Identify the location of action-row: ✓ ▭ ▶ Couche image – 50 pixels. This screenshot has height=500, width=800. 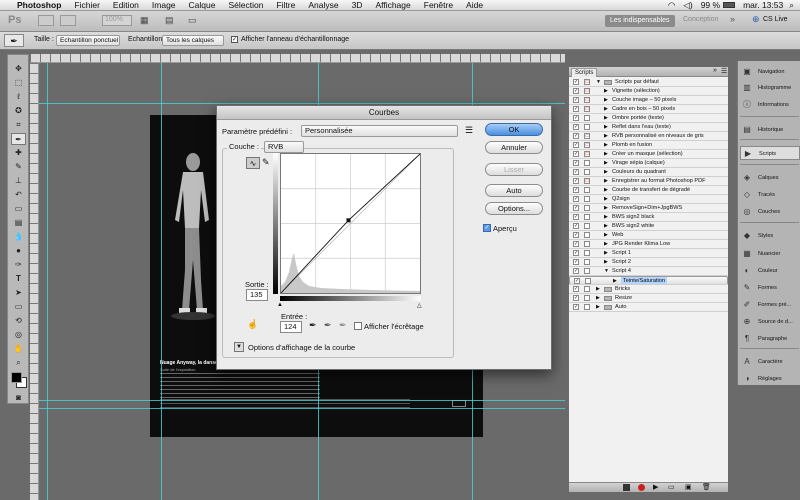
(648, 100).